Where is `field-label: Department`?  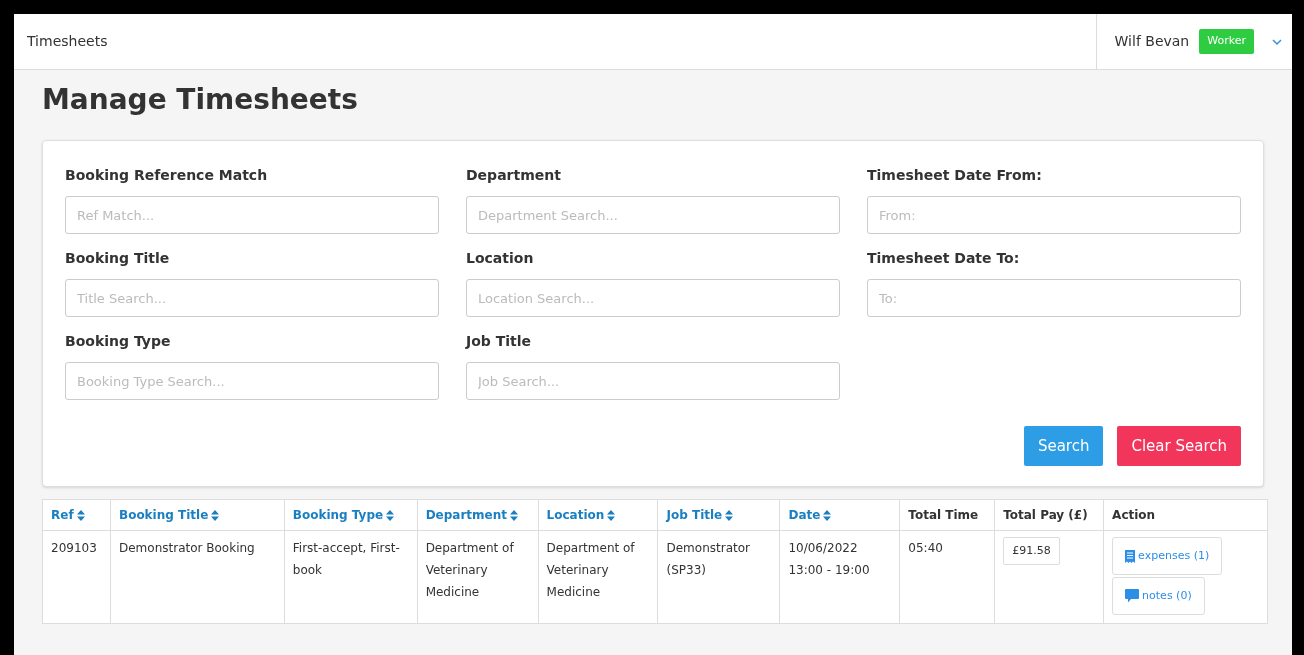 field-label: Department is located at coordinates (514, 175).